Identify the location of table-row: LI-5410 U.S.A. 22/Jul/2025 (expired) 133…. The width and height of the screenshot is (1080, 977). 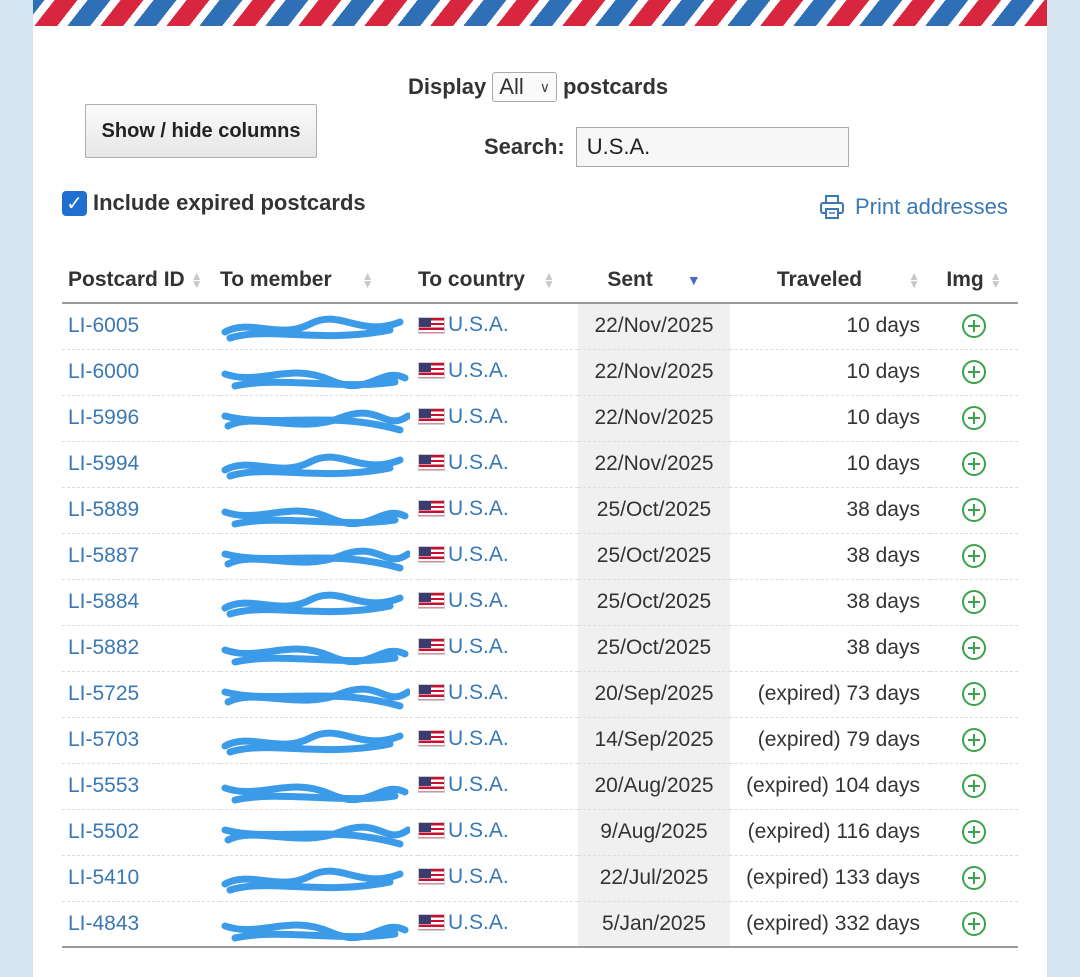
(540, 878).